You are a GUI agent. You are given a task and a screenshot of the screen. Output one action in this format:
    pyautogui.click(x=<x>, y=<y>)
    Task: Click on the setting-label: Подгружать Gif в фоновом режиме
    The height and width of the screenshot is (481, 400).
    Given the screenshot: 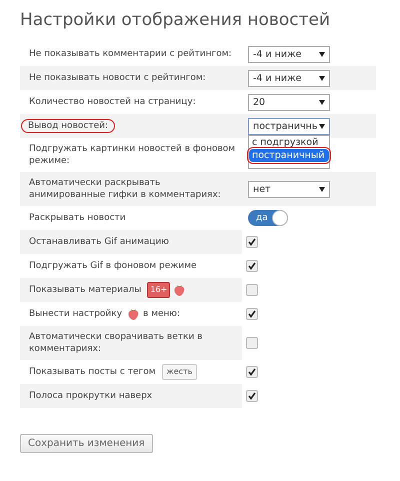 What is the action you would take?
    pyautogui.click(x=113, y=266)
    